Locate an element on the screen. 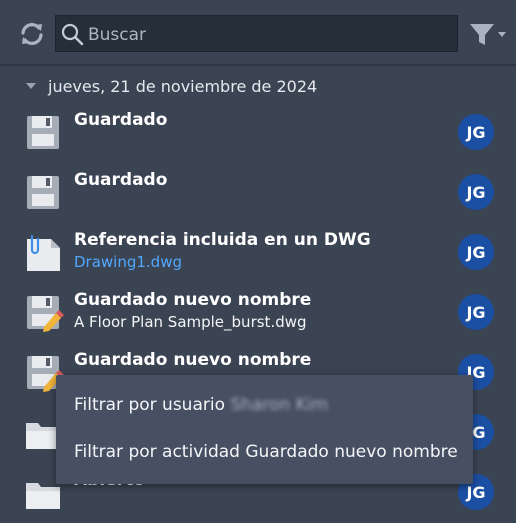 The height and width of the screenshot is (523, 516). filter-by-user-item: Filtrar por usuario Sharon Kim is located at coordinates (201, 405).